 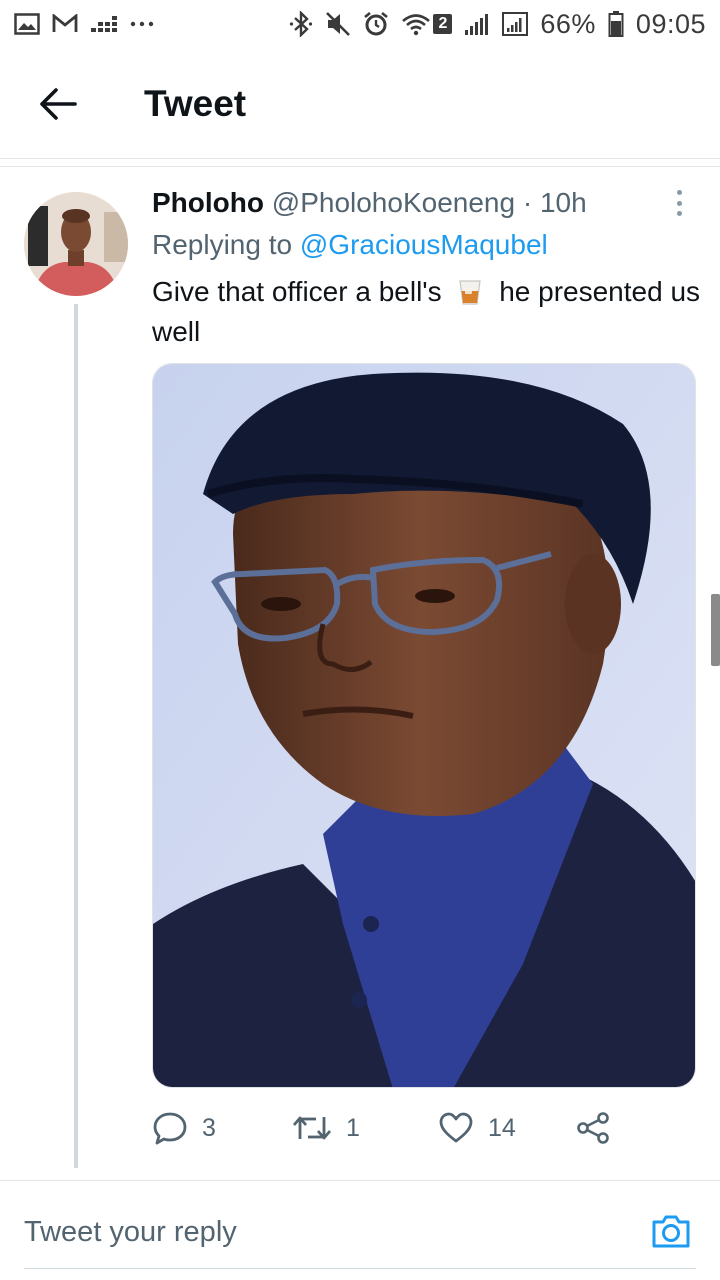 I want to click on author-handle: @PholohoKoeneng, so click(x=393, y=202).